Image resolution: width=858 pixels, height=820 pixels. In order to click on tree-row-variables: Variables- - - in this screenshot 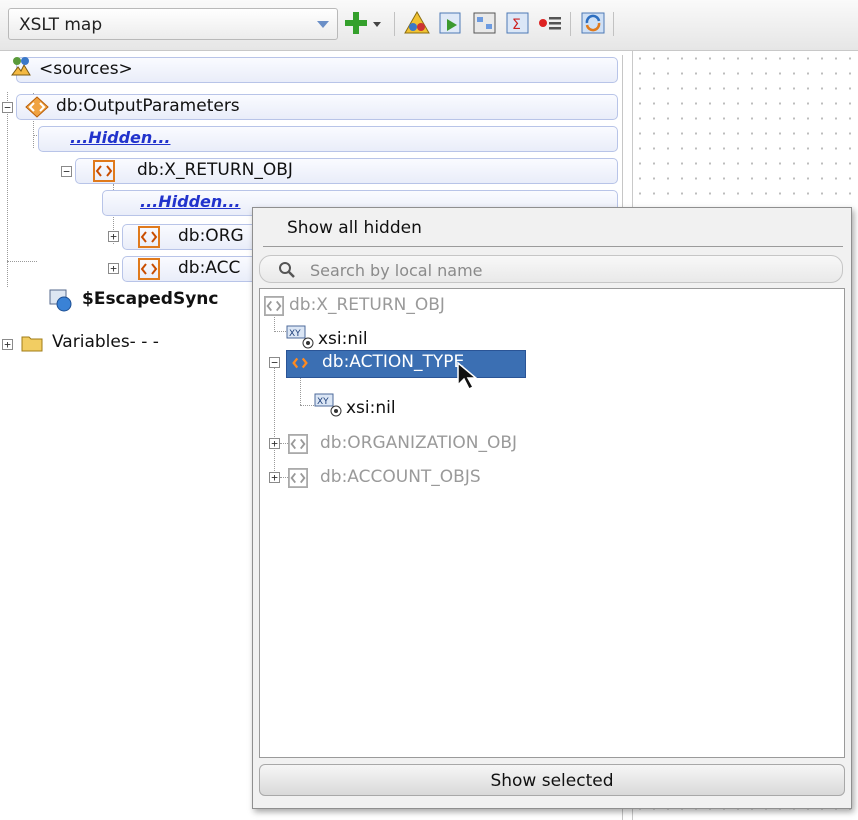, I will do `click(138, 344)`.